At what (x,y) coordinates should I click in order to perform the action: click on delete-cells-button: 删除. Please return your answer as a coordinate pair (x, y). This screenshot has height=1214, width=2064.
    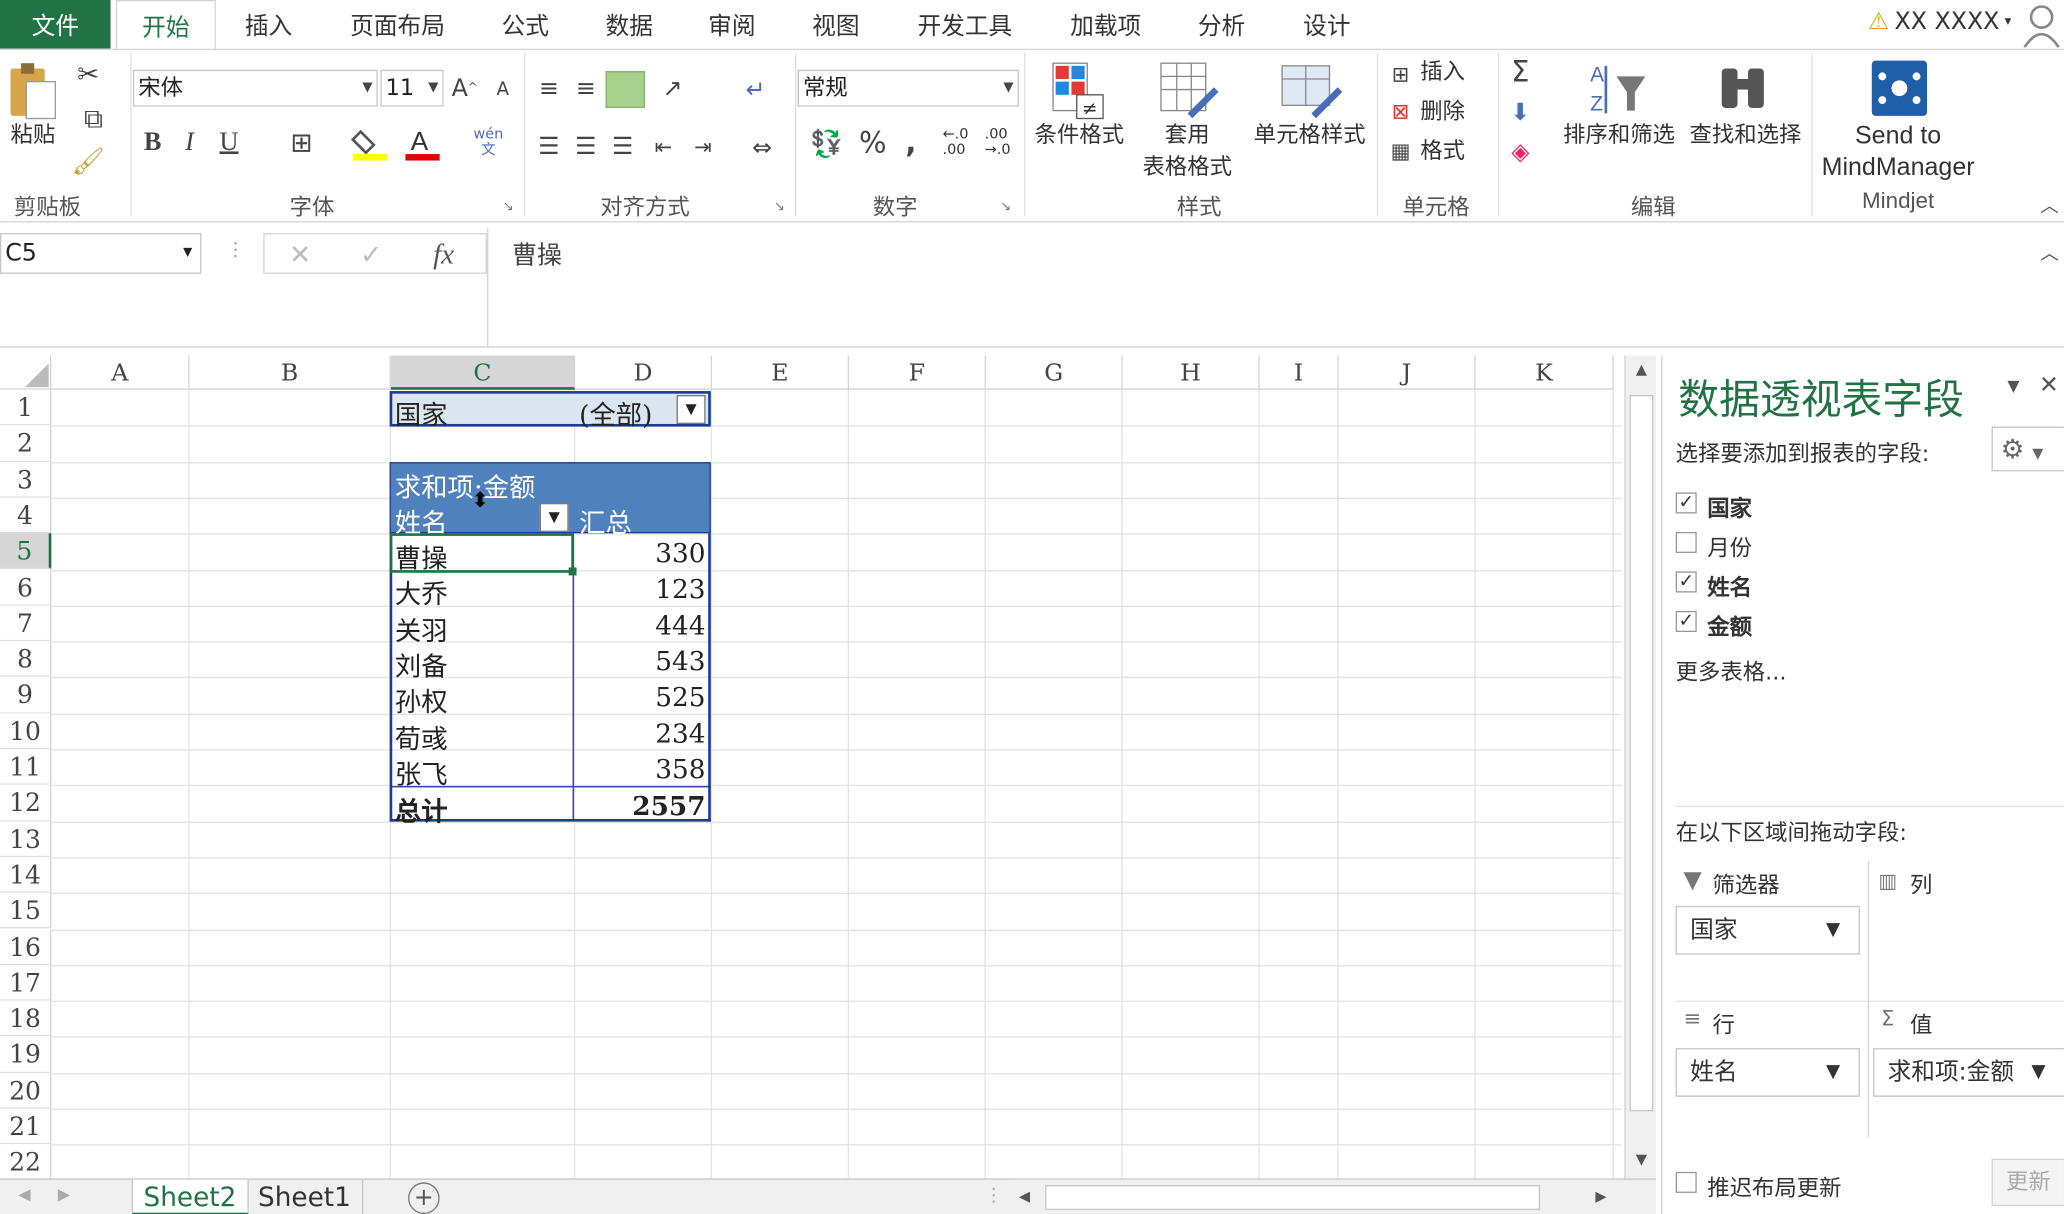
    Looking at the image, I should click on (1442, 112).